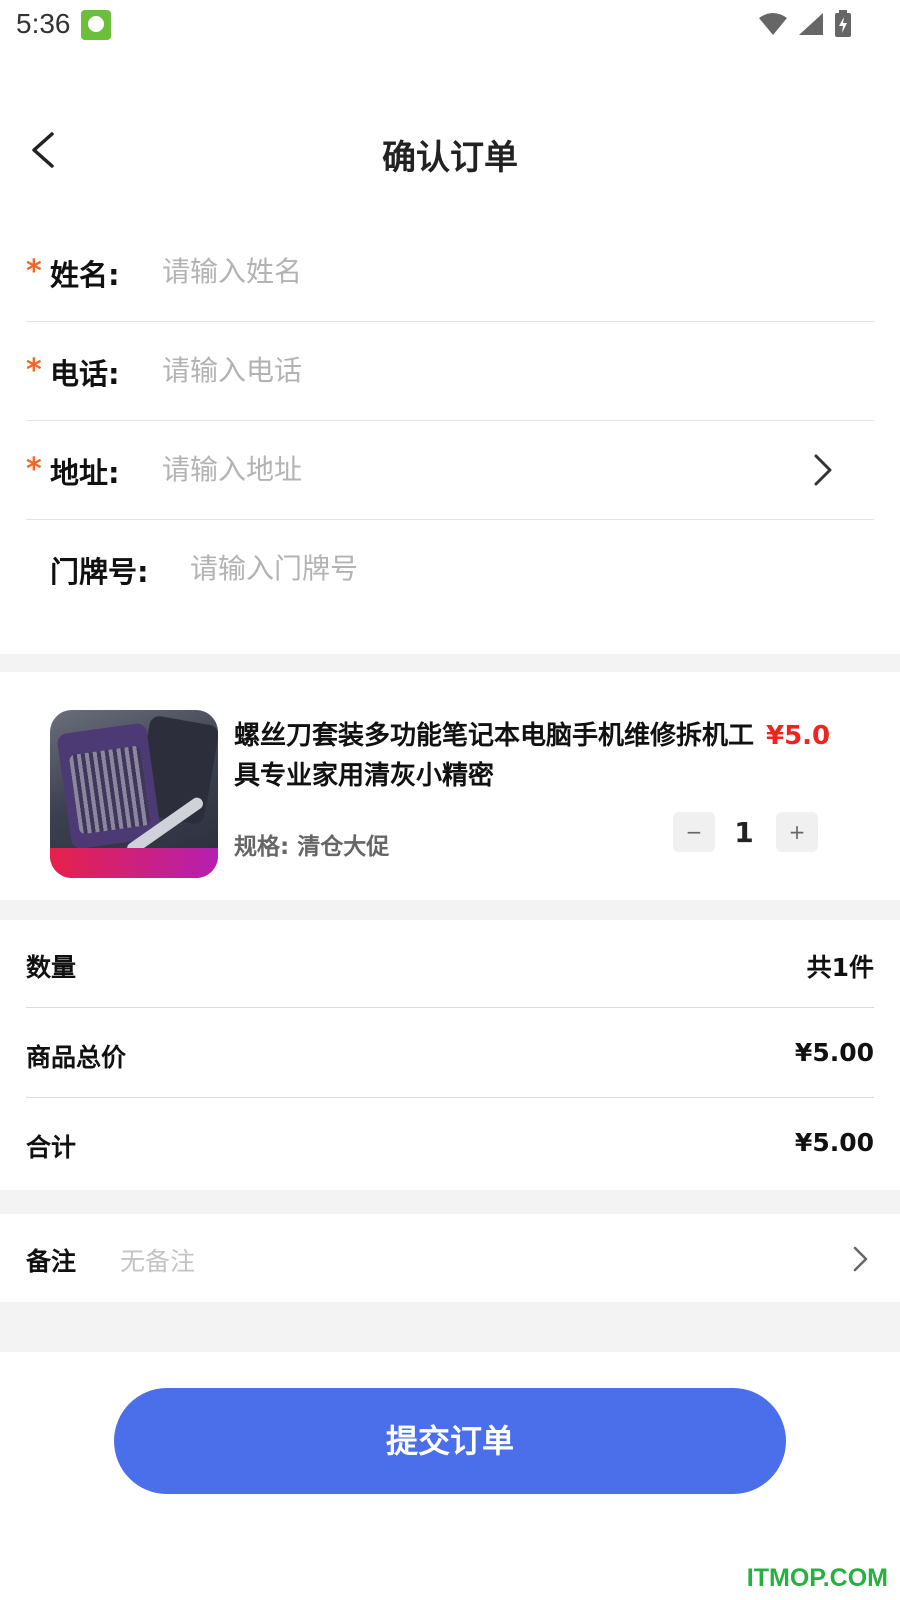  I want to click on wifi-icon, so click(773, 24).